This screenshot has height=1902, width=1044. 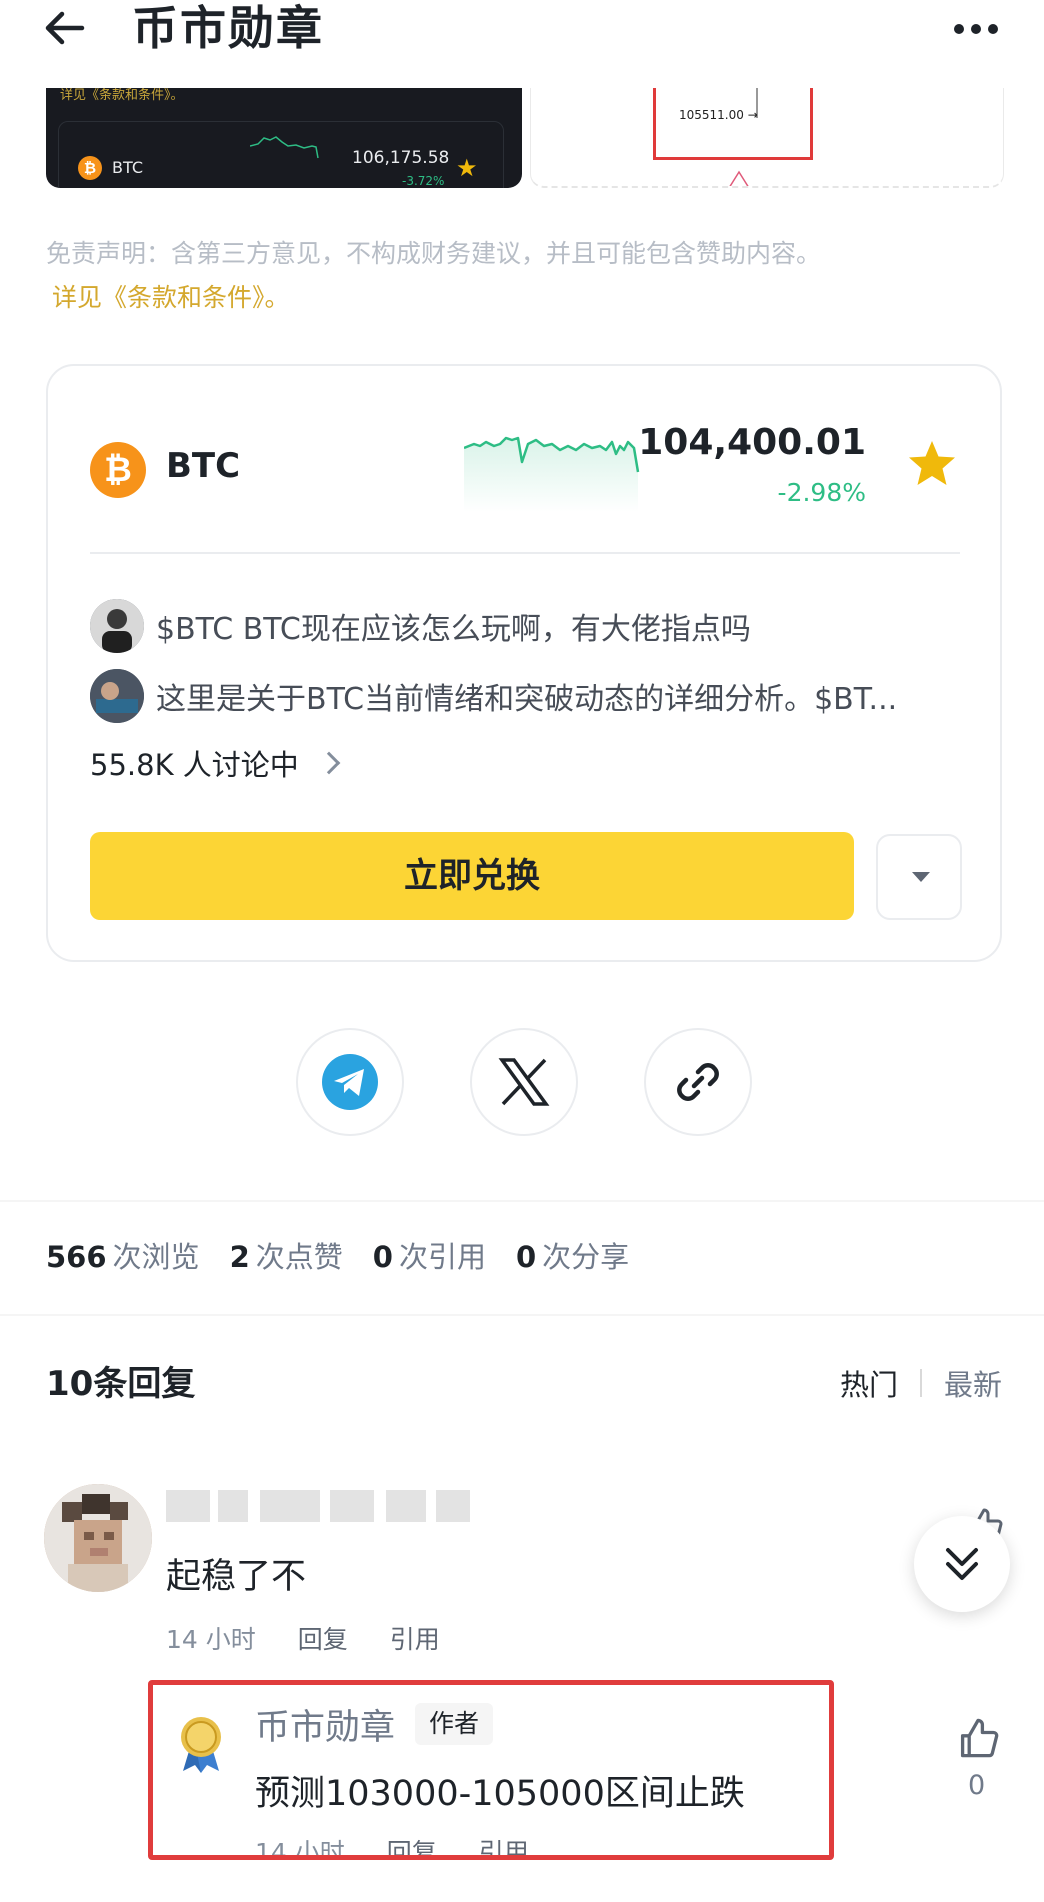 I want to click on discussion-count-link: 55.8K 人讨论中, so click(x=215, y=763).